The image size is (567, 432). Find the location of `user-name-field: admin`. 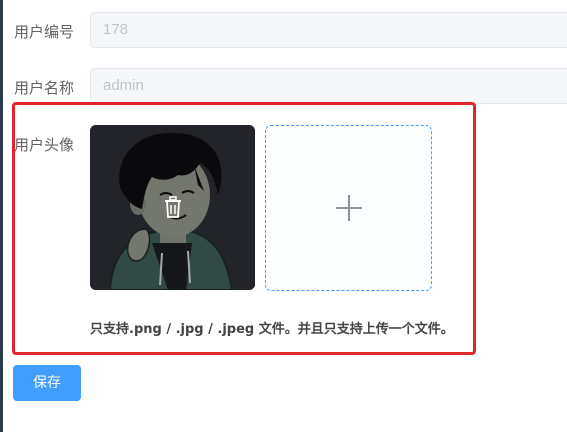

user-name-field: admin is located at coordinates (328, 86).